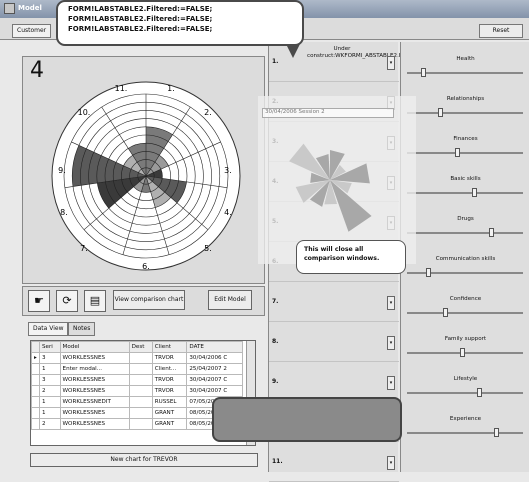 Image resolution: width=529 pixels, height=482 pixels. Describe the element at coordinates (95, 301) in the screenshot. I see `document-icon: ▤` at that location.